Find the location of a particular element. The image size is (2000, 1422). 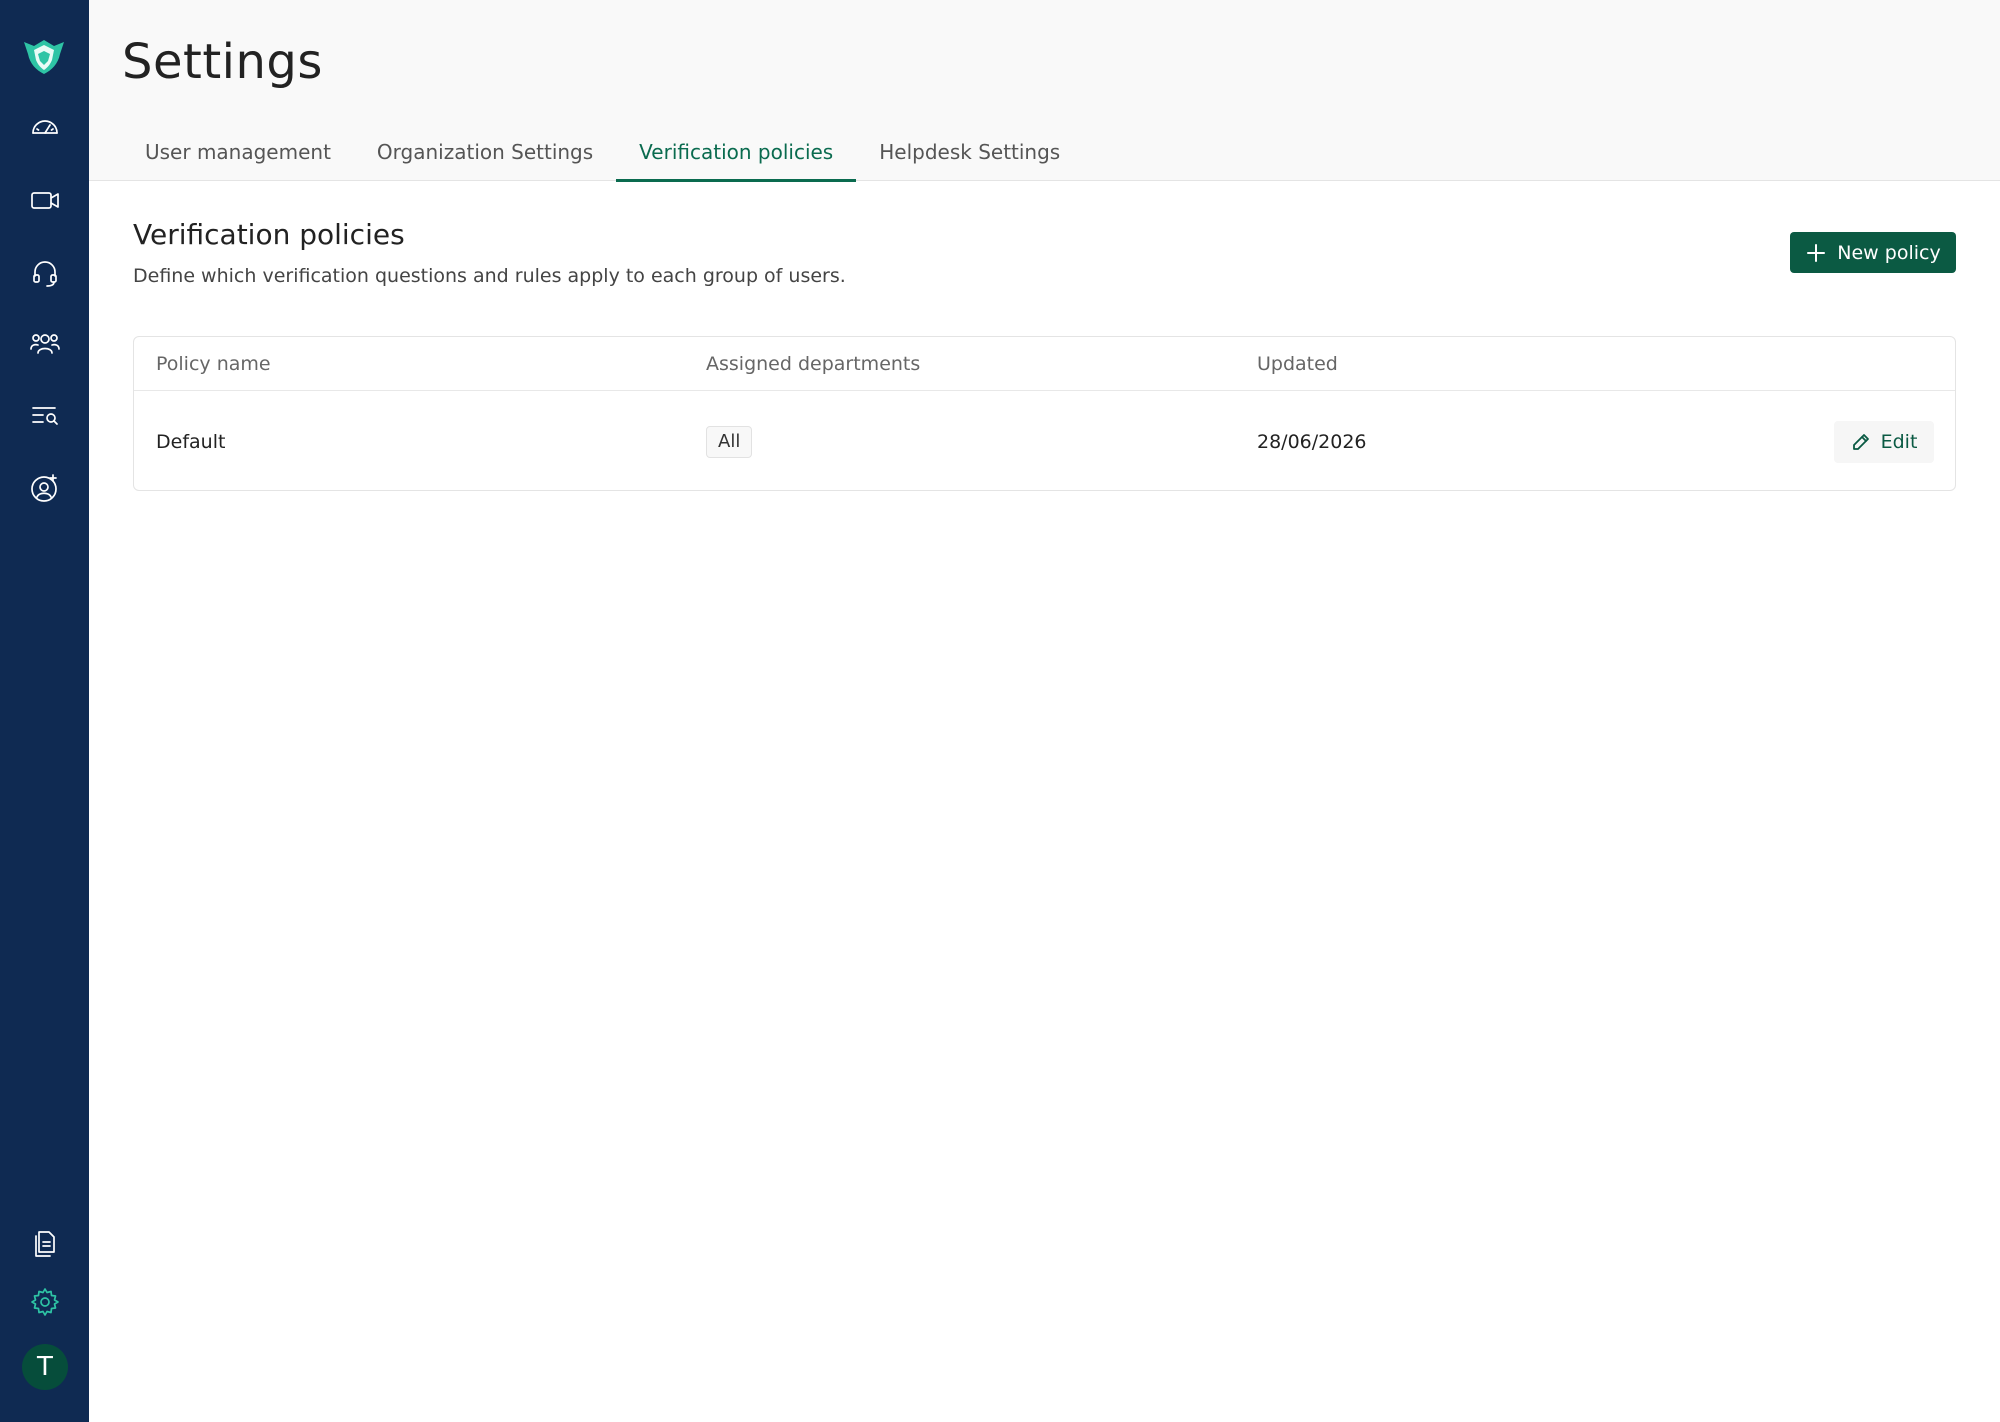

edit-label: Edit is located at coordinates (1899, 442).